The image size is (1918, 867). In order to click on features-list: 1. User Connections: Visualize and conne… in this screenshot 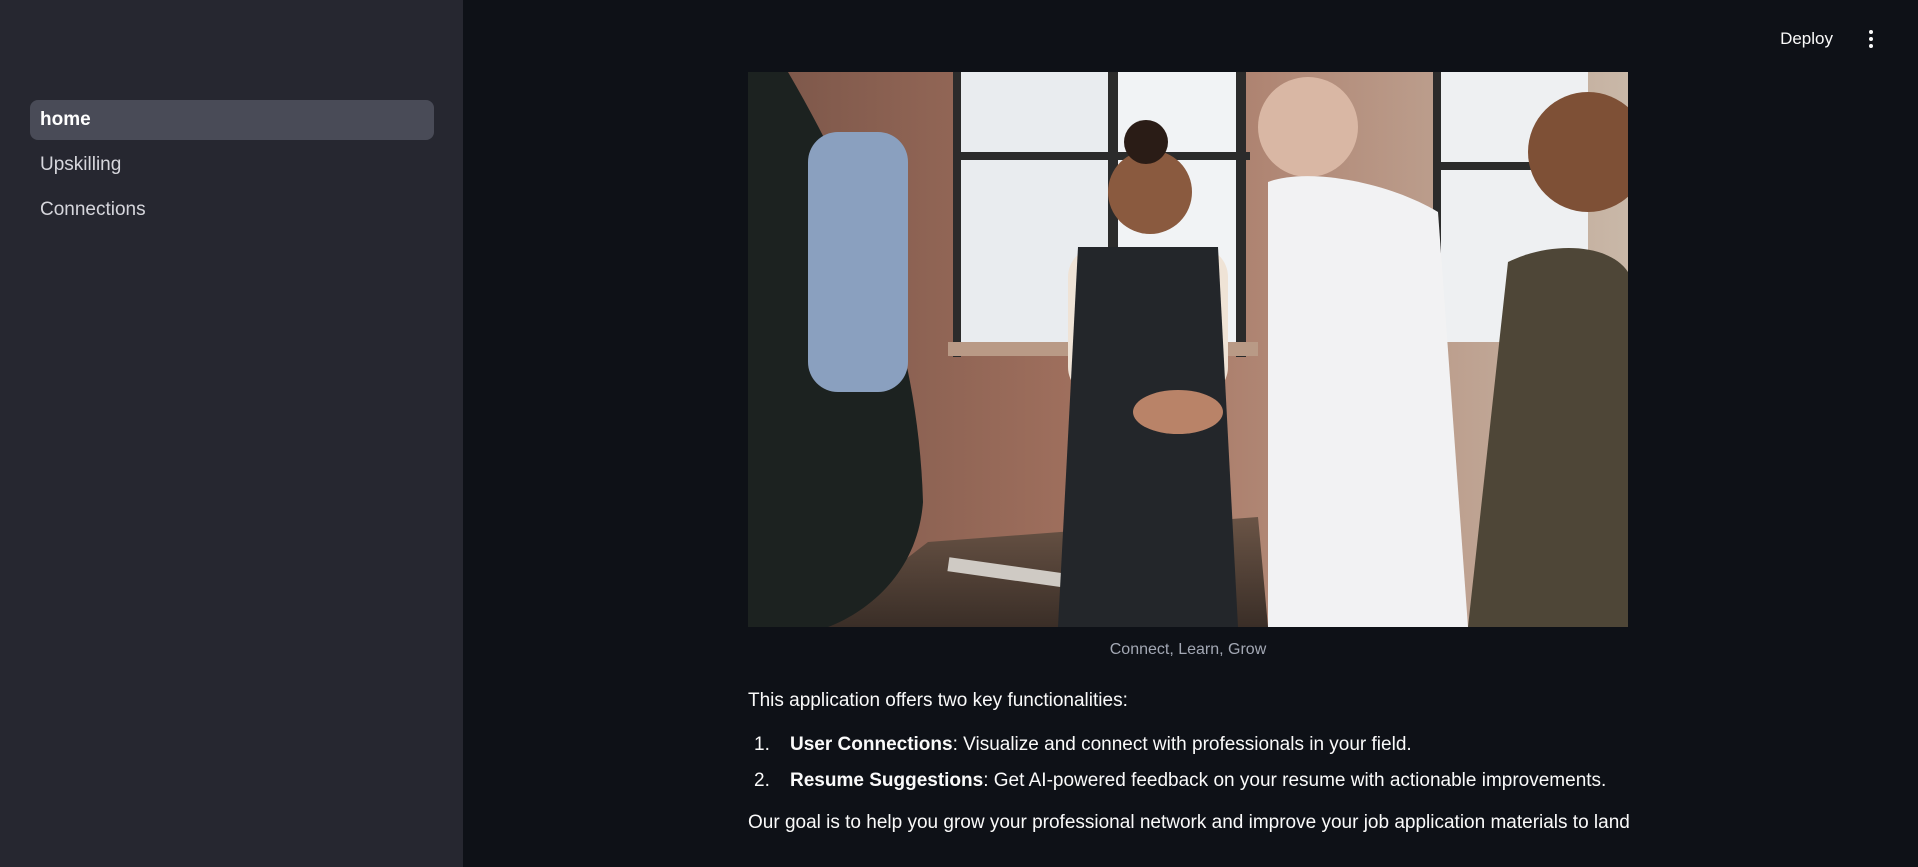, I will do `click(1198, 763)`.